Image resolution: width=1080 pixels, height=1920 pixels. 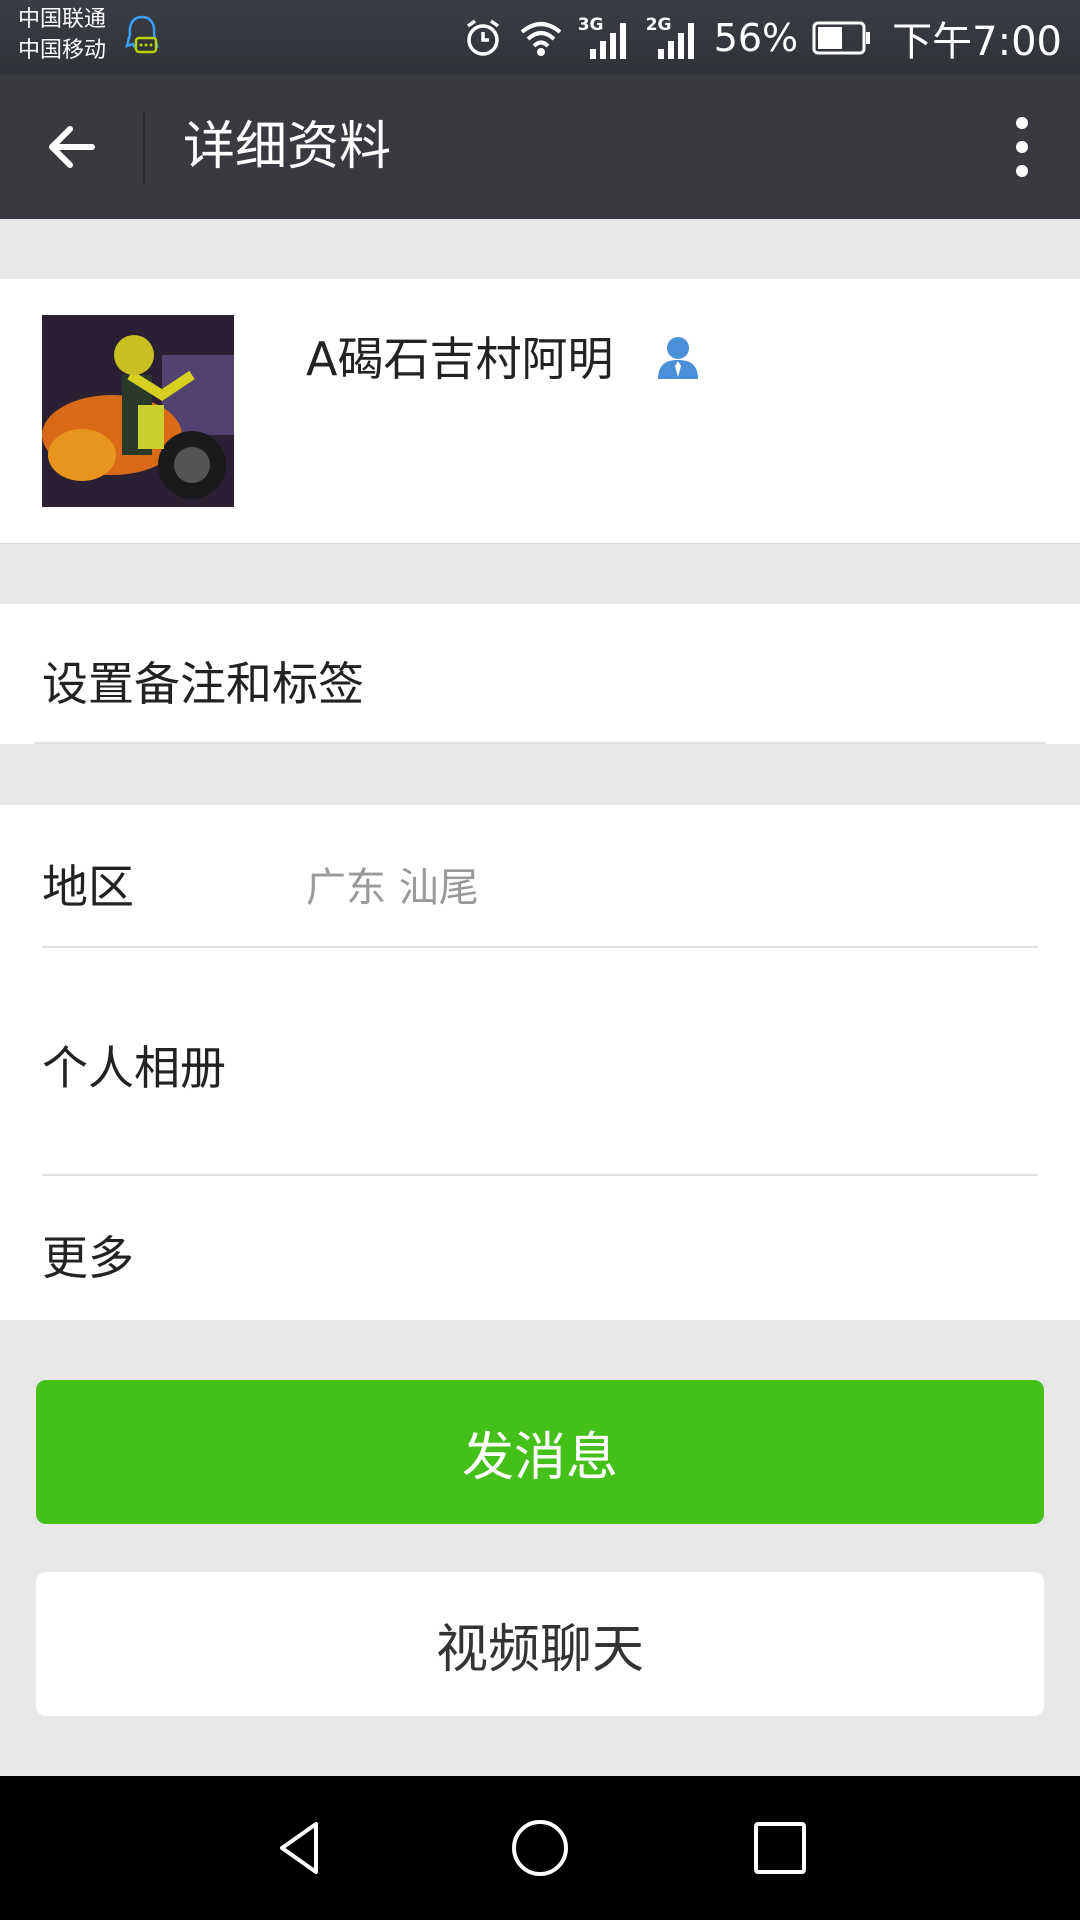 What do you see at coordinates (134, 1068) in the screenshot?
I see `personal-album-label: 个人相册` at bounding box center [134, 1068].